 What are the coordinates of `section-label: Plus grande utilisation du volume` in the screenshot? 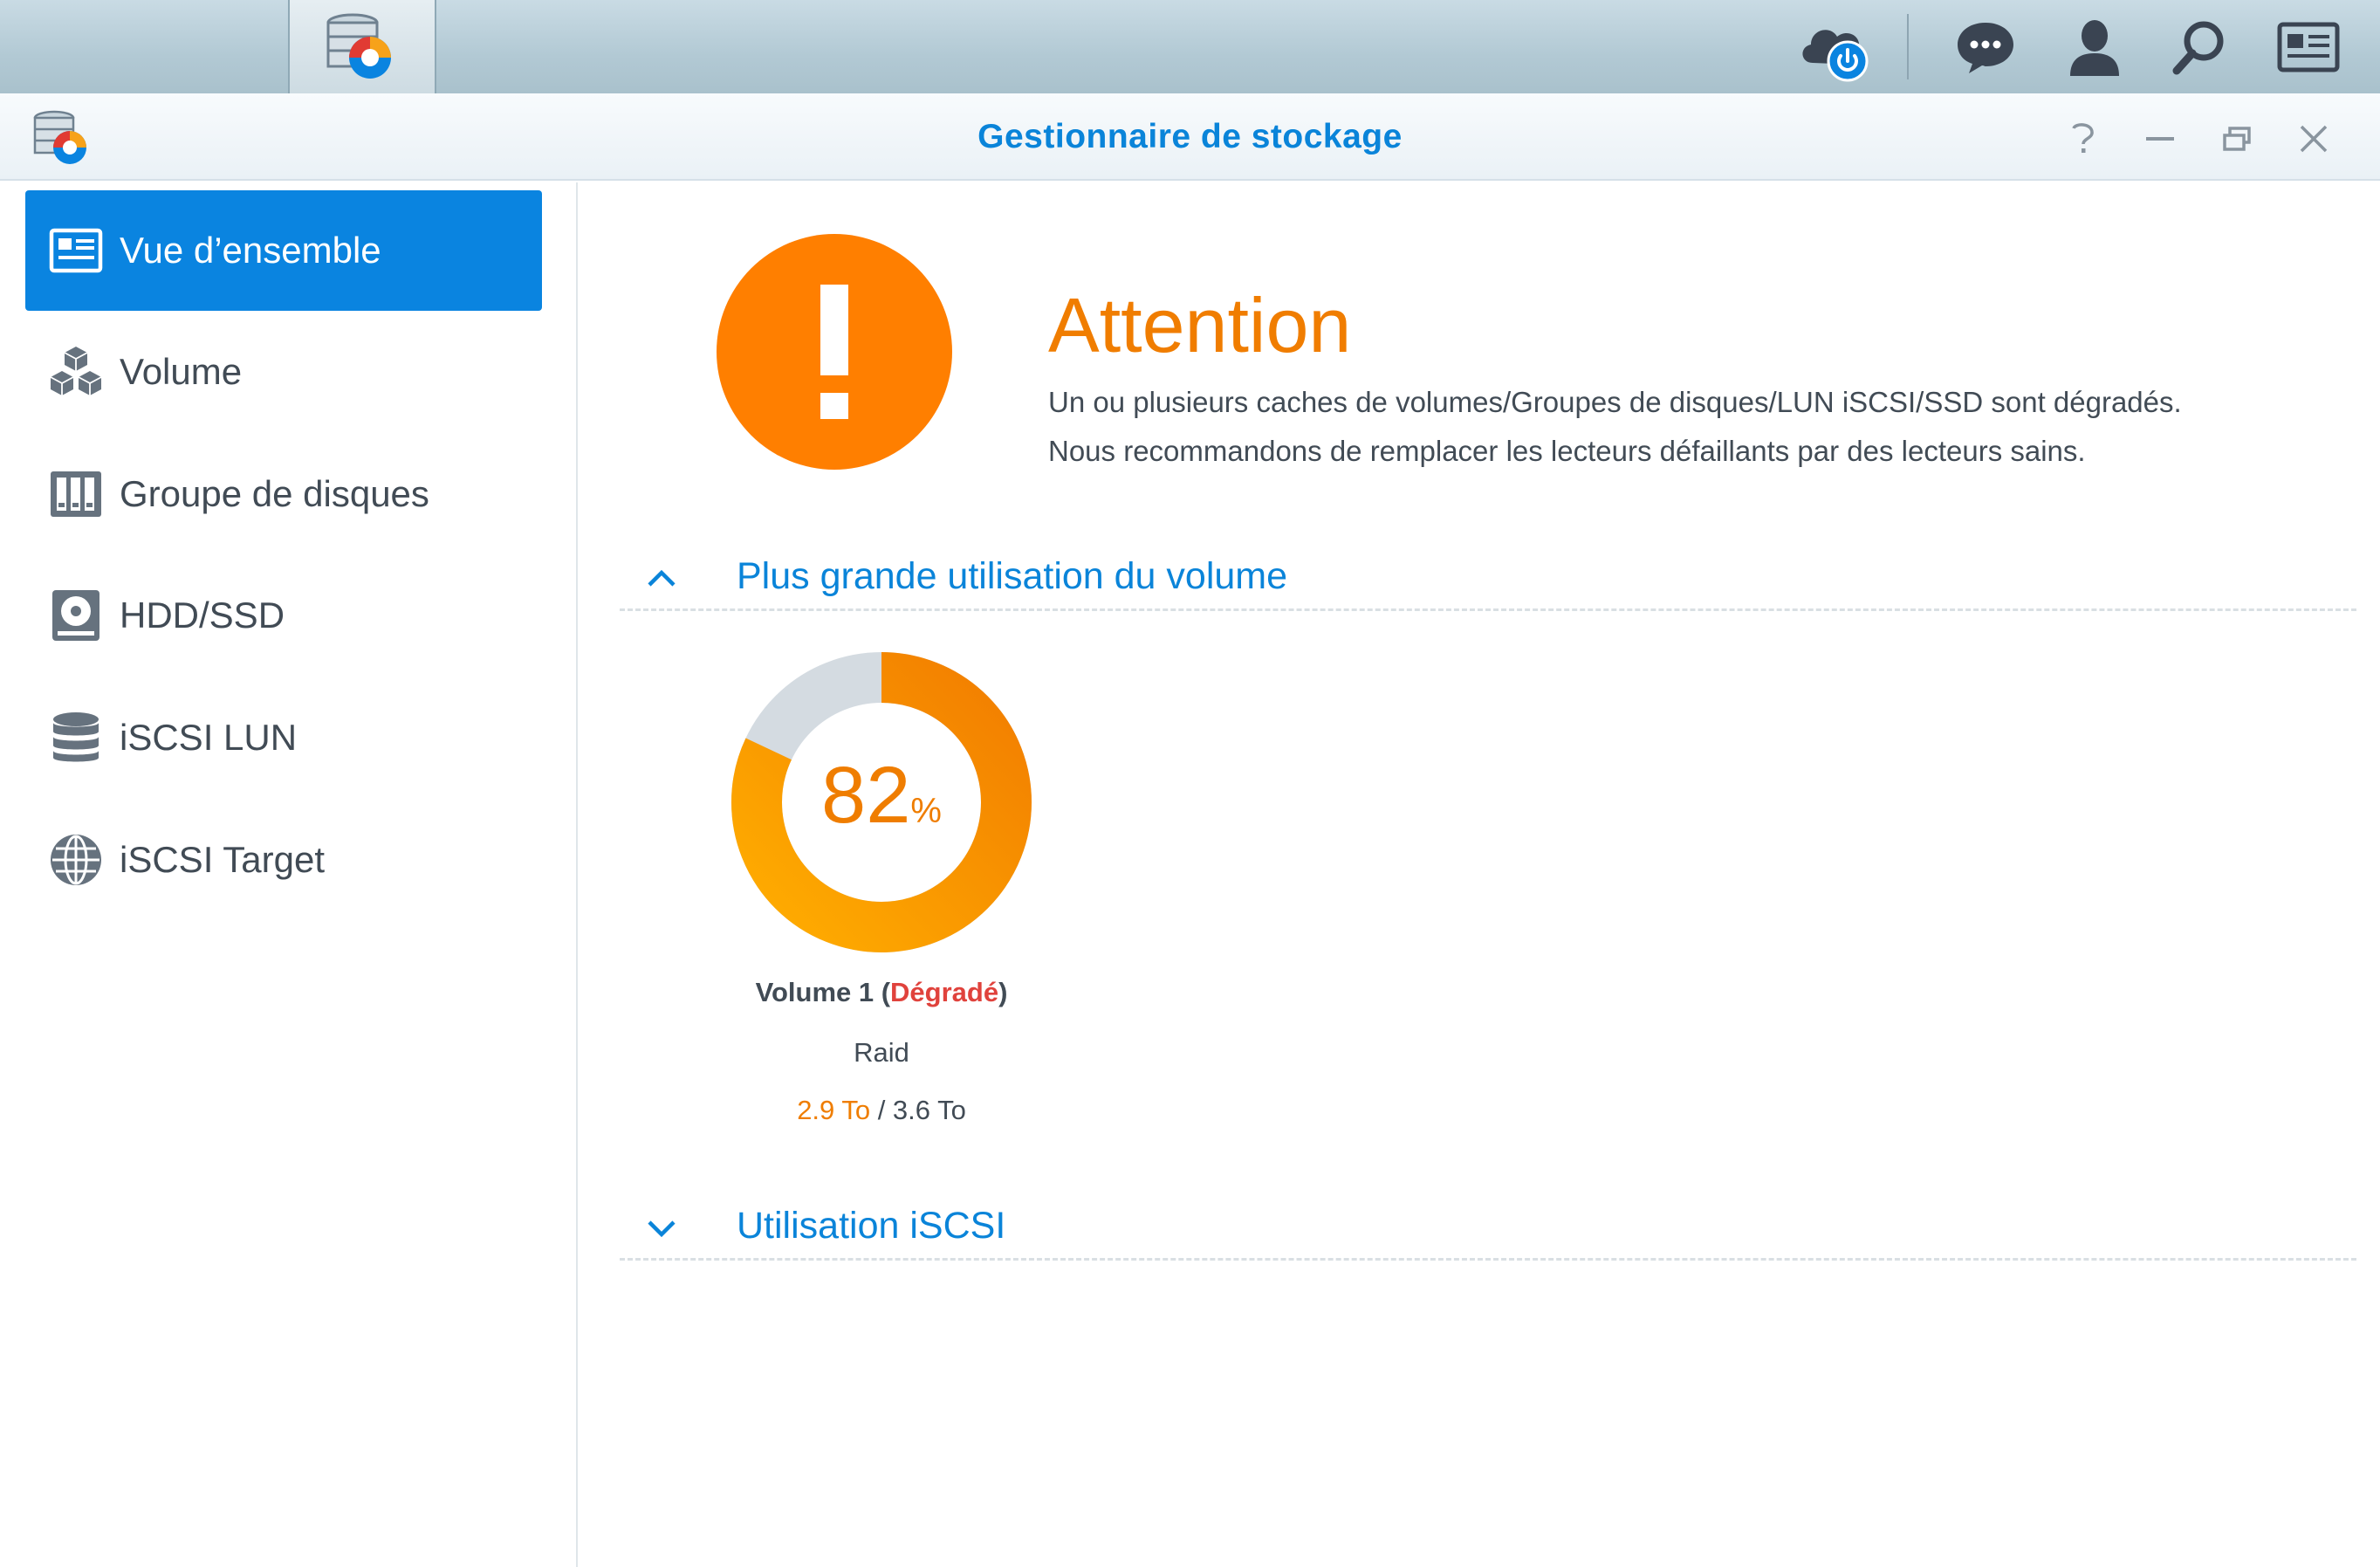 It's located at (1012, 576).